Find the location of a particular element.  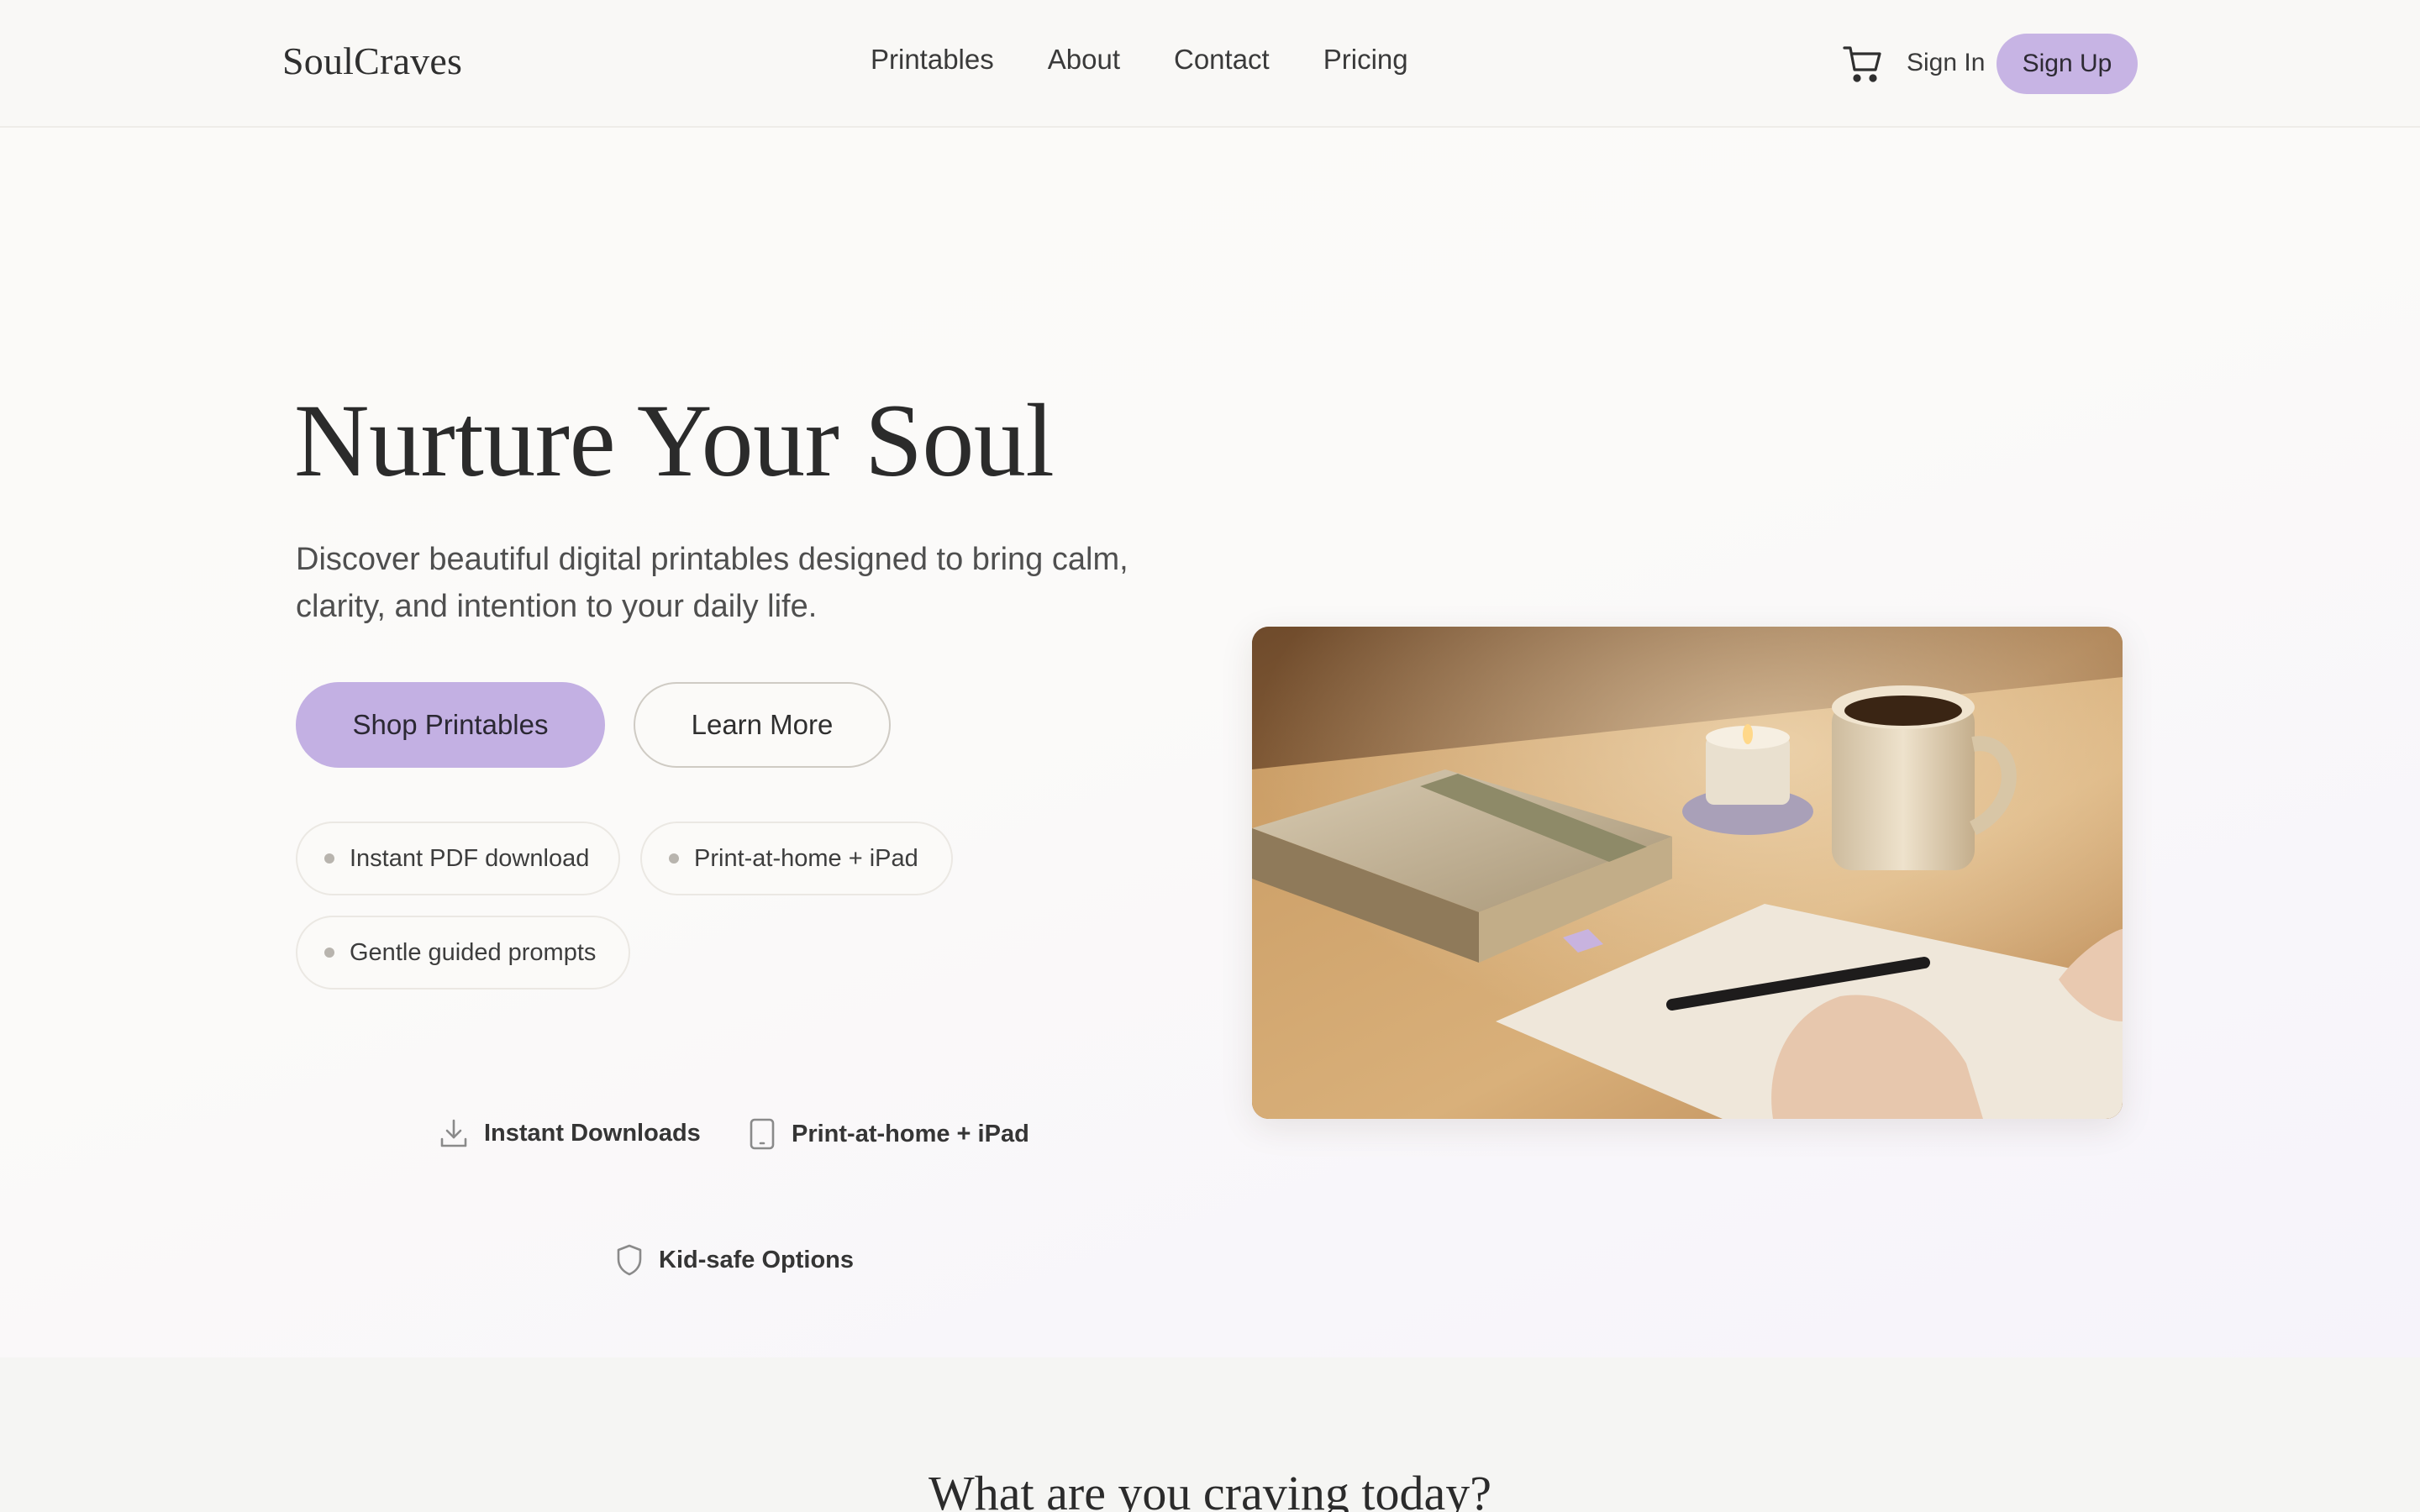

nav-links: Printables About Contact Pricing is located at coordinates (1139, 60).